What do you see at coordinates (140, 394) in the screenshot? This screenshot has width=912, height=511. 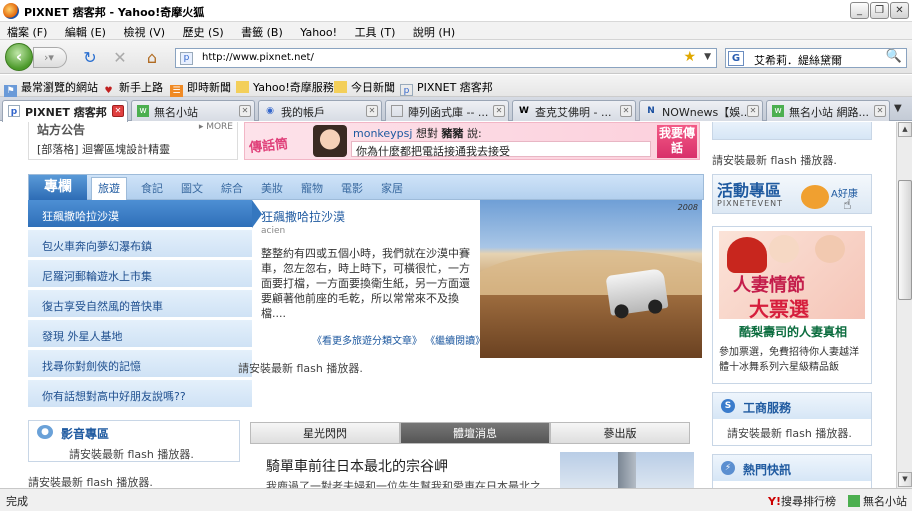 I see `side-item-high-school: 你有話想對高中好朋友說嗎??` at bounding box center [140, 394].